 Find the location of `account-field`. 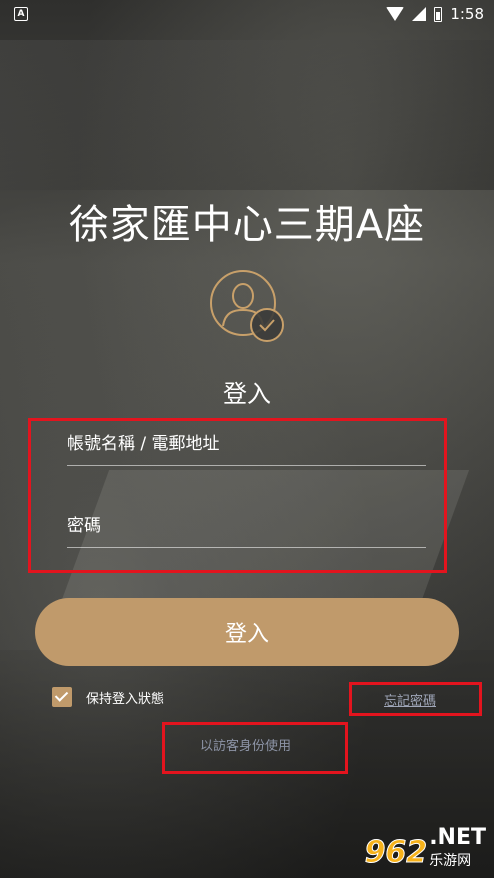

account-field is located at coordinates (246, 444).